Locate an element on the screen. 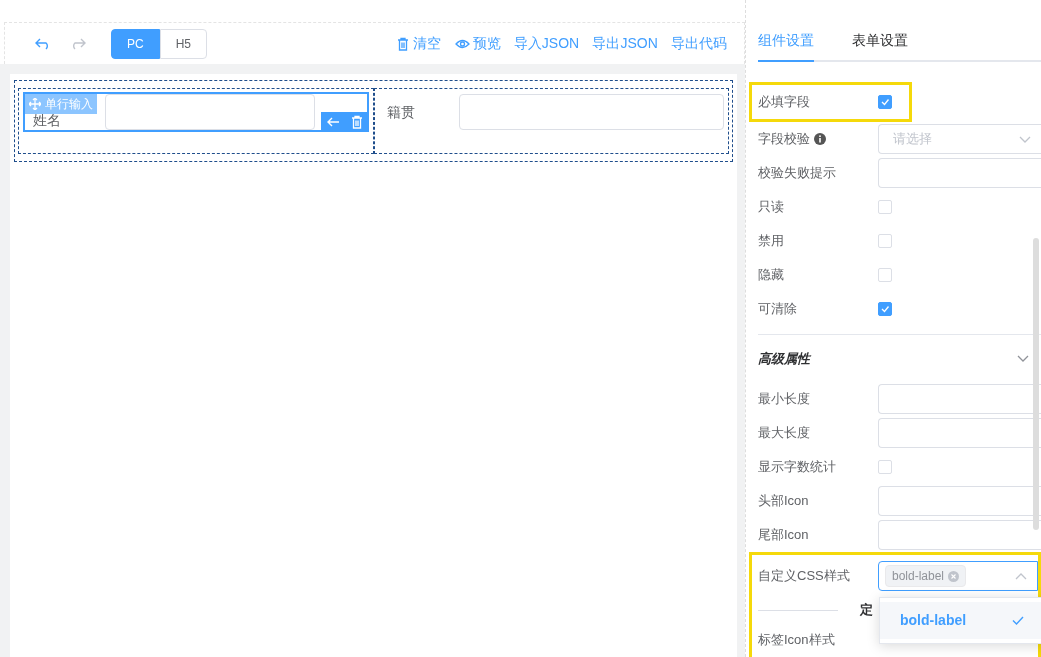 The height and width of the screenshot is (657, 1041). setting-label: 自定义CSS样式 is located at coordinates (804, 576).